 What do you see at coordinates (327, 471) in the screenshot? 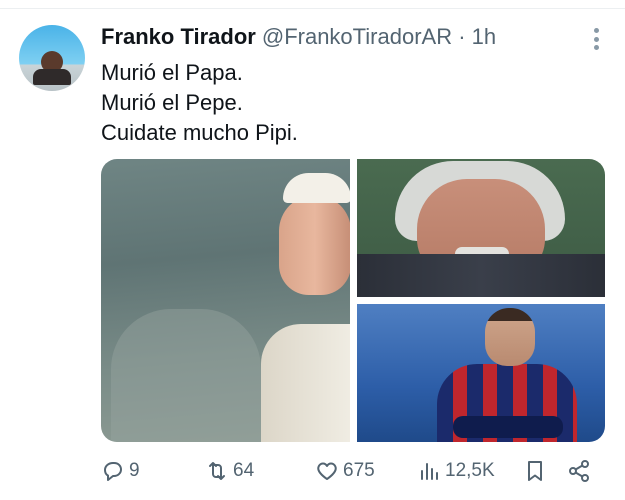
I see `heart-icon` at bounding box center [327, 471].